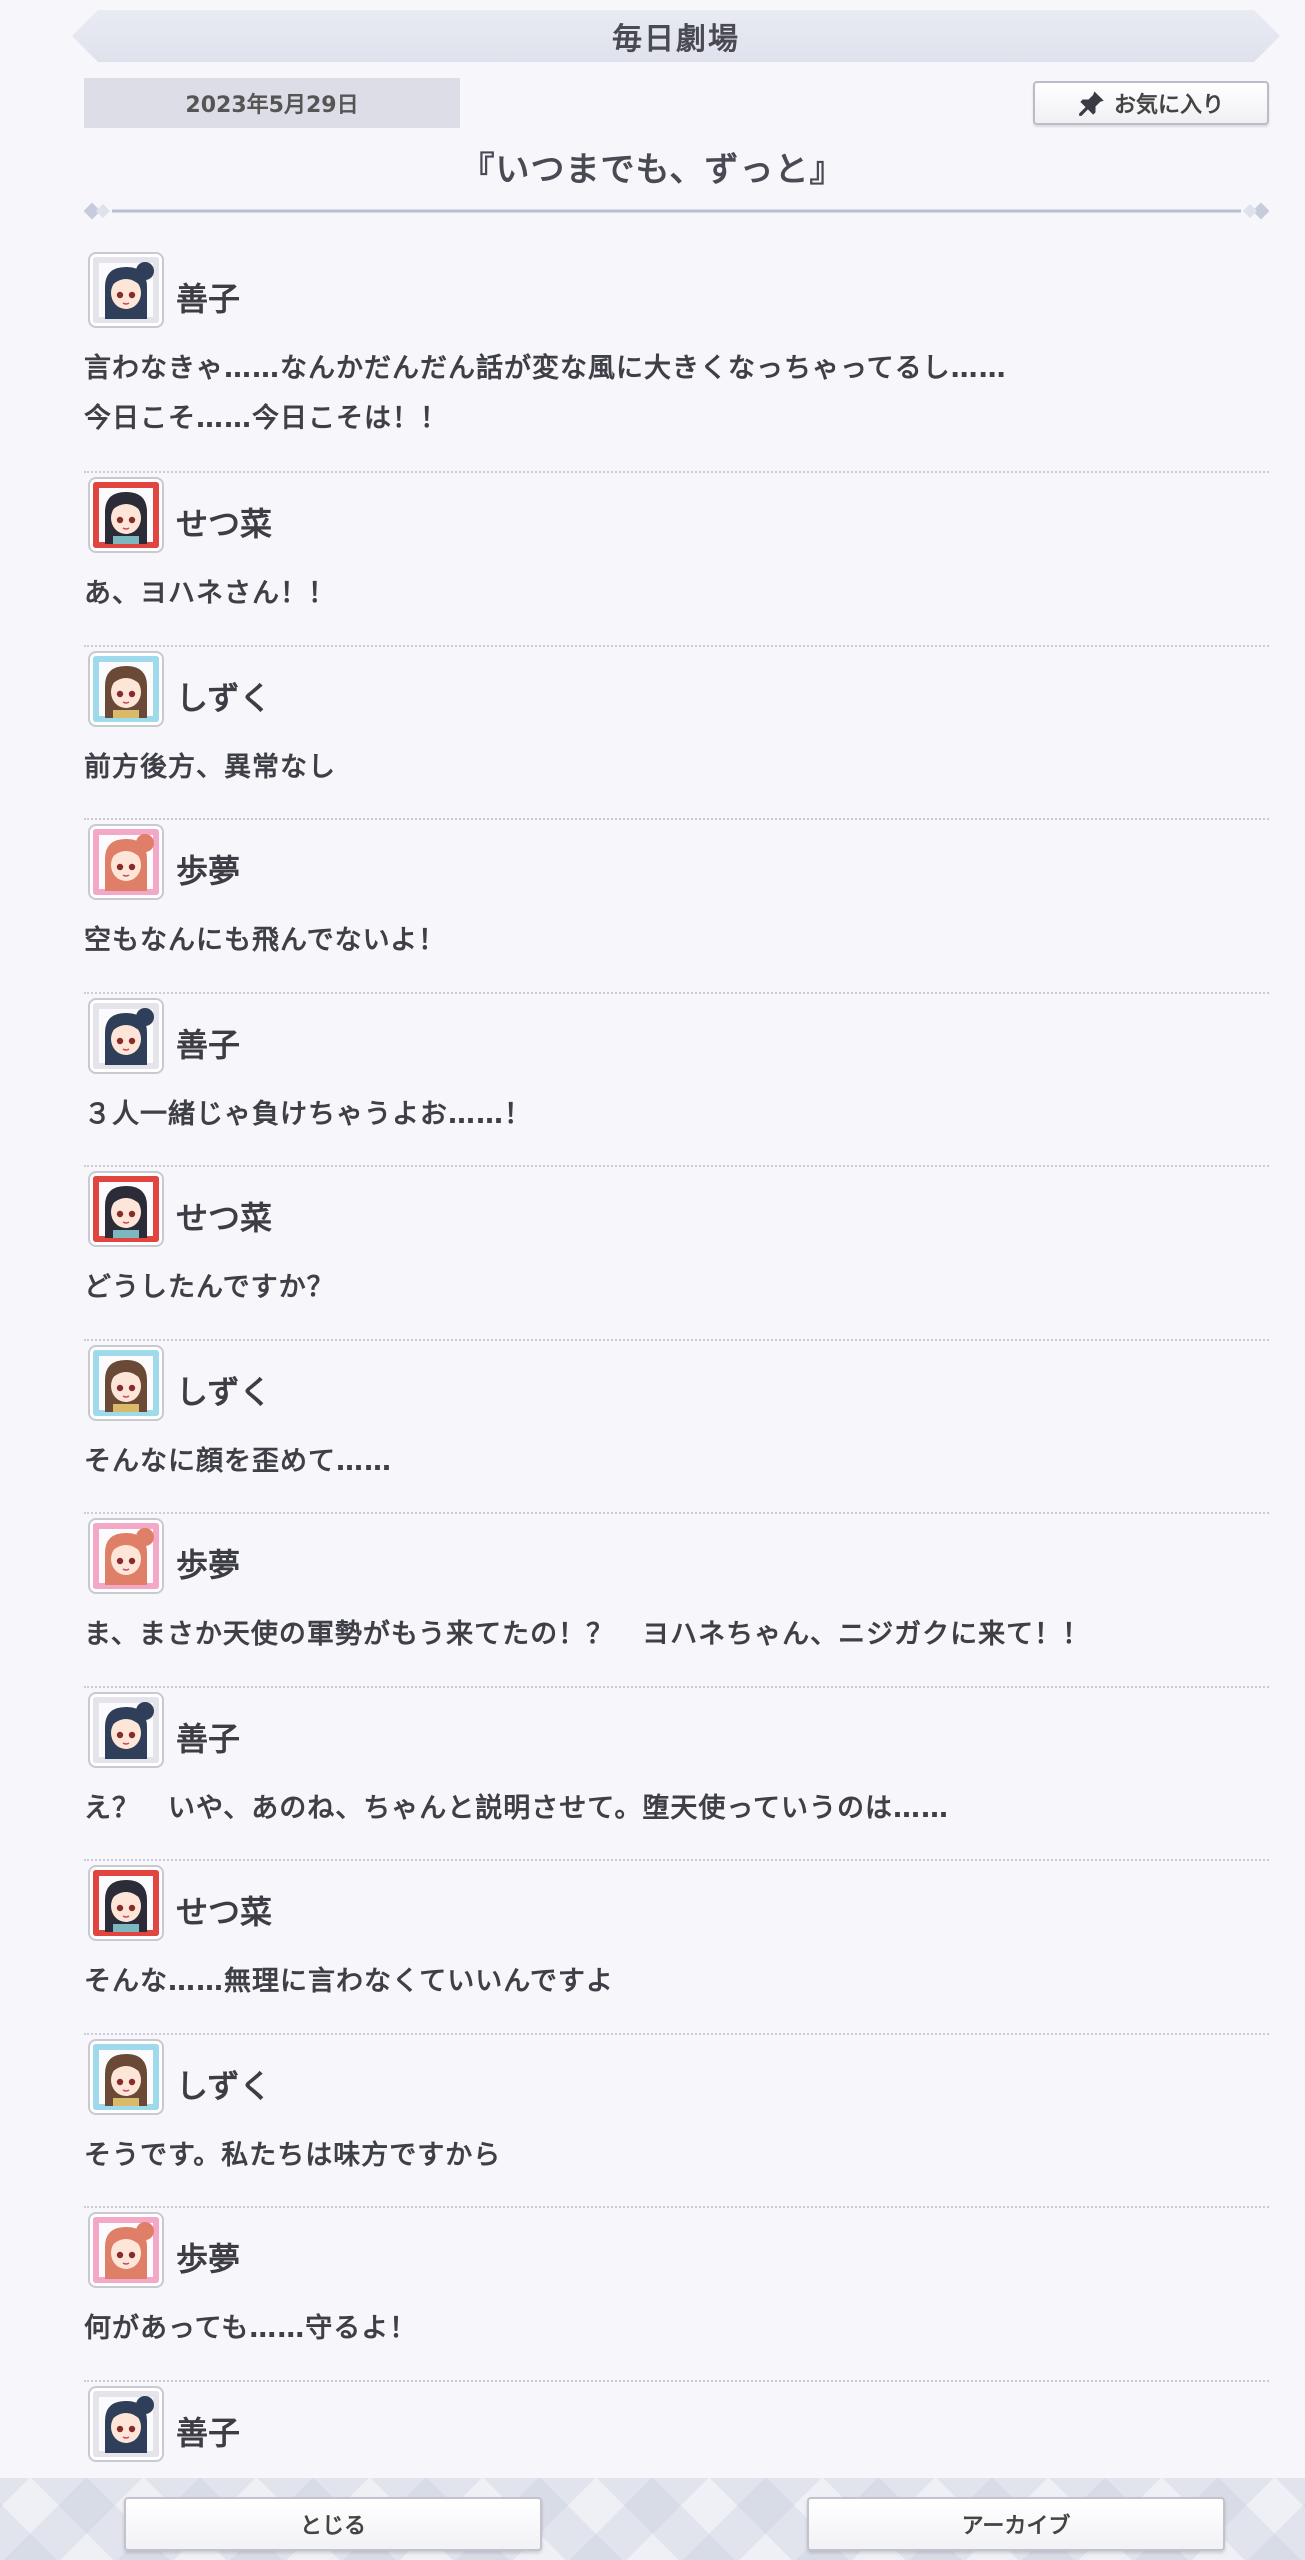 Image resolution: width=1305 pixels, height=2560 pixels. What do you see at coordinates (209, 1287) in the screenshot?
I see `dialogue-line: どうしたんですか？` at bounding box center [209, 1287].